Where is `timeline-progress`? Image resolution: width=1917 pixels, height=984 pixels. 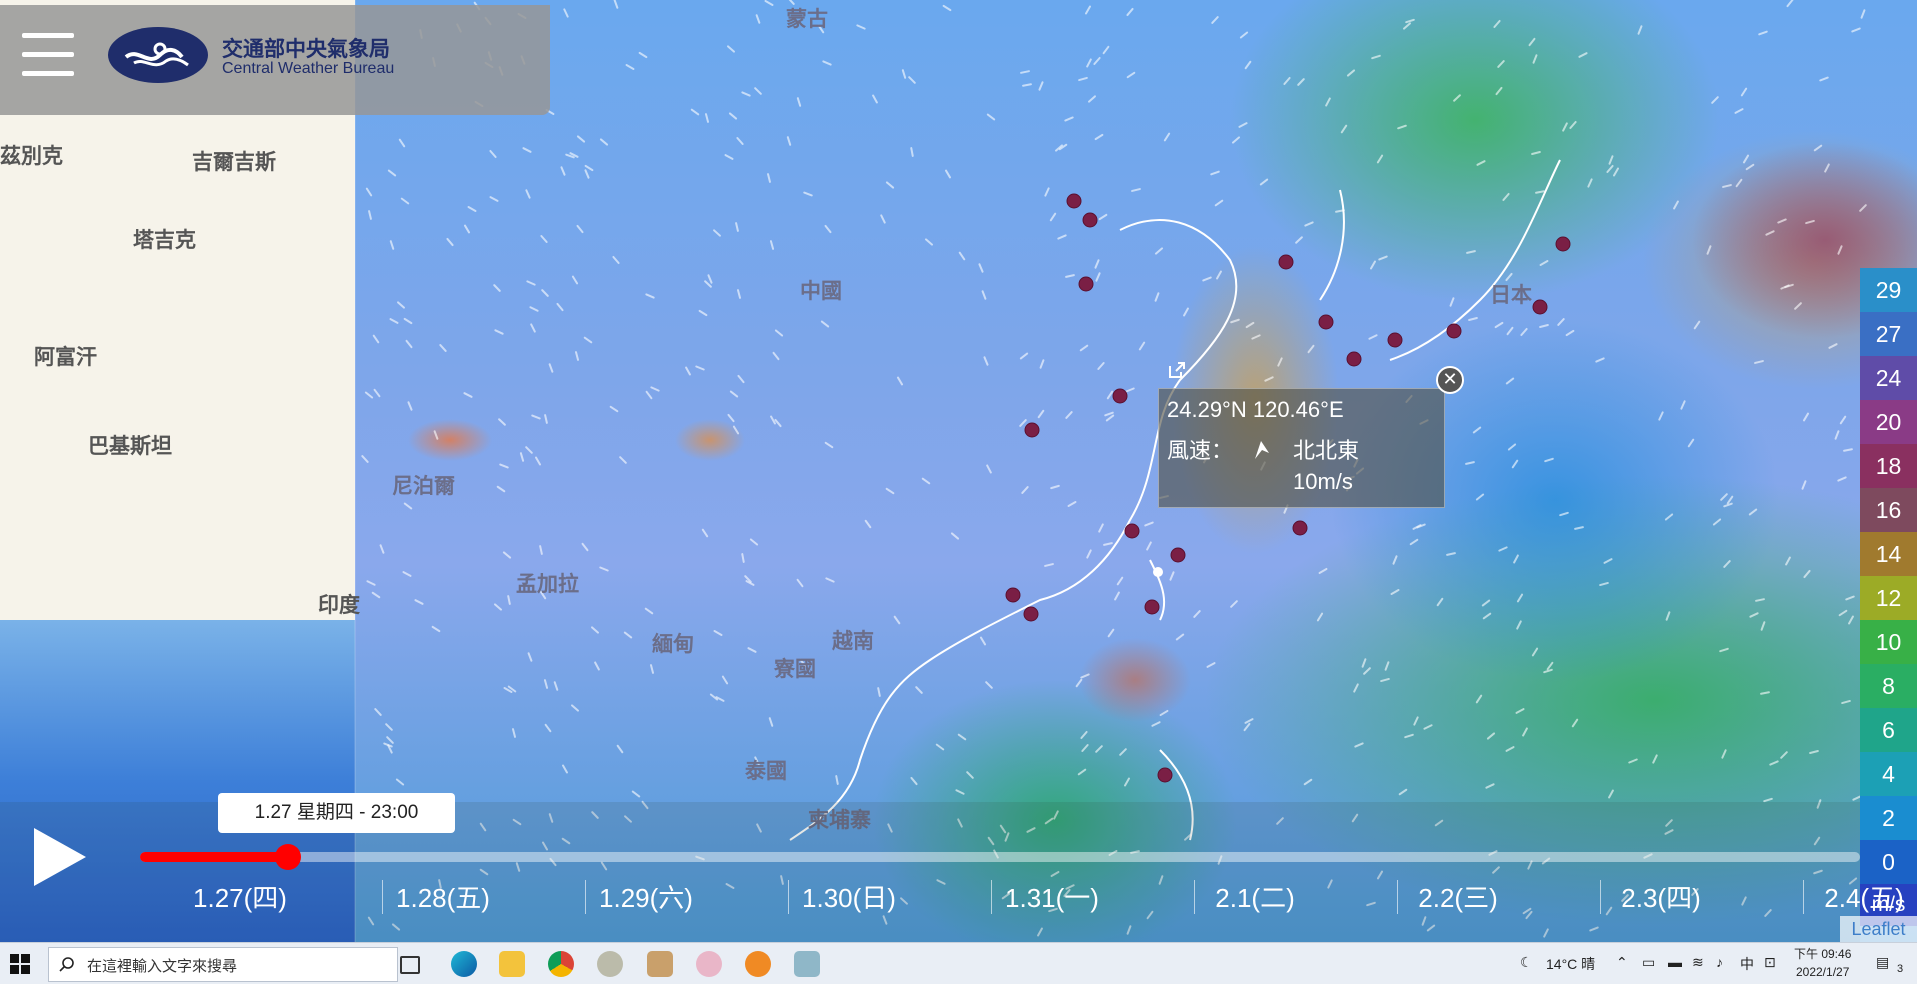
timeline-progress is located at coordinates (214, 857).